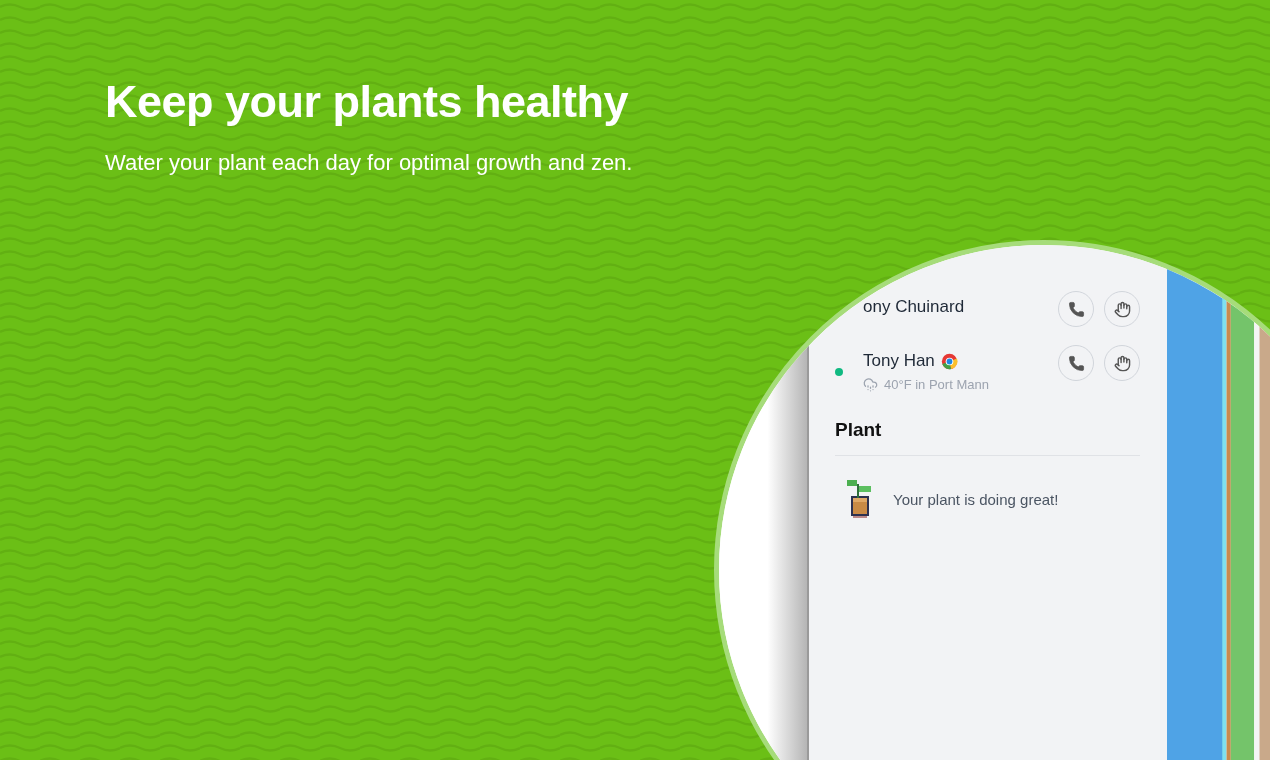  What do you see at coordinates (936, 384) in the screenshot?
I see `weather-status: 40°F in Port Mann` at bounding box center [936, 384].